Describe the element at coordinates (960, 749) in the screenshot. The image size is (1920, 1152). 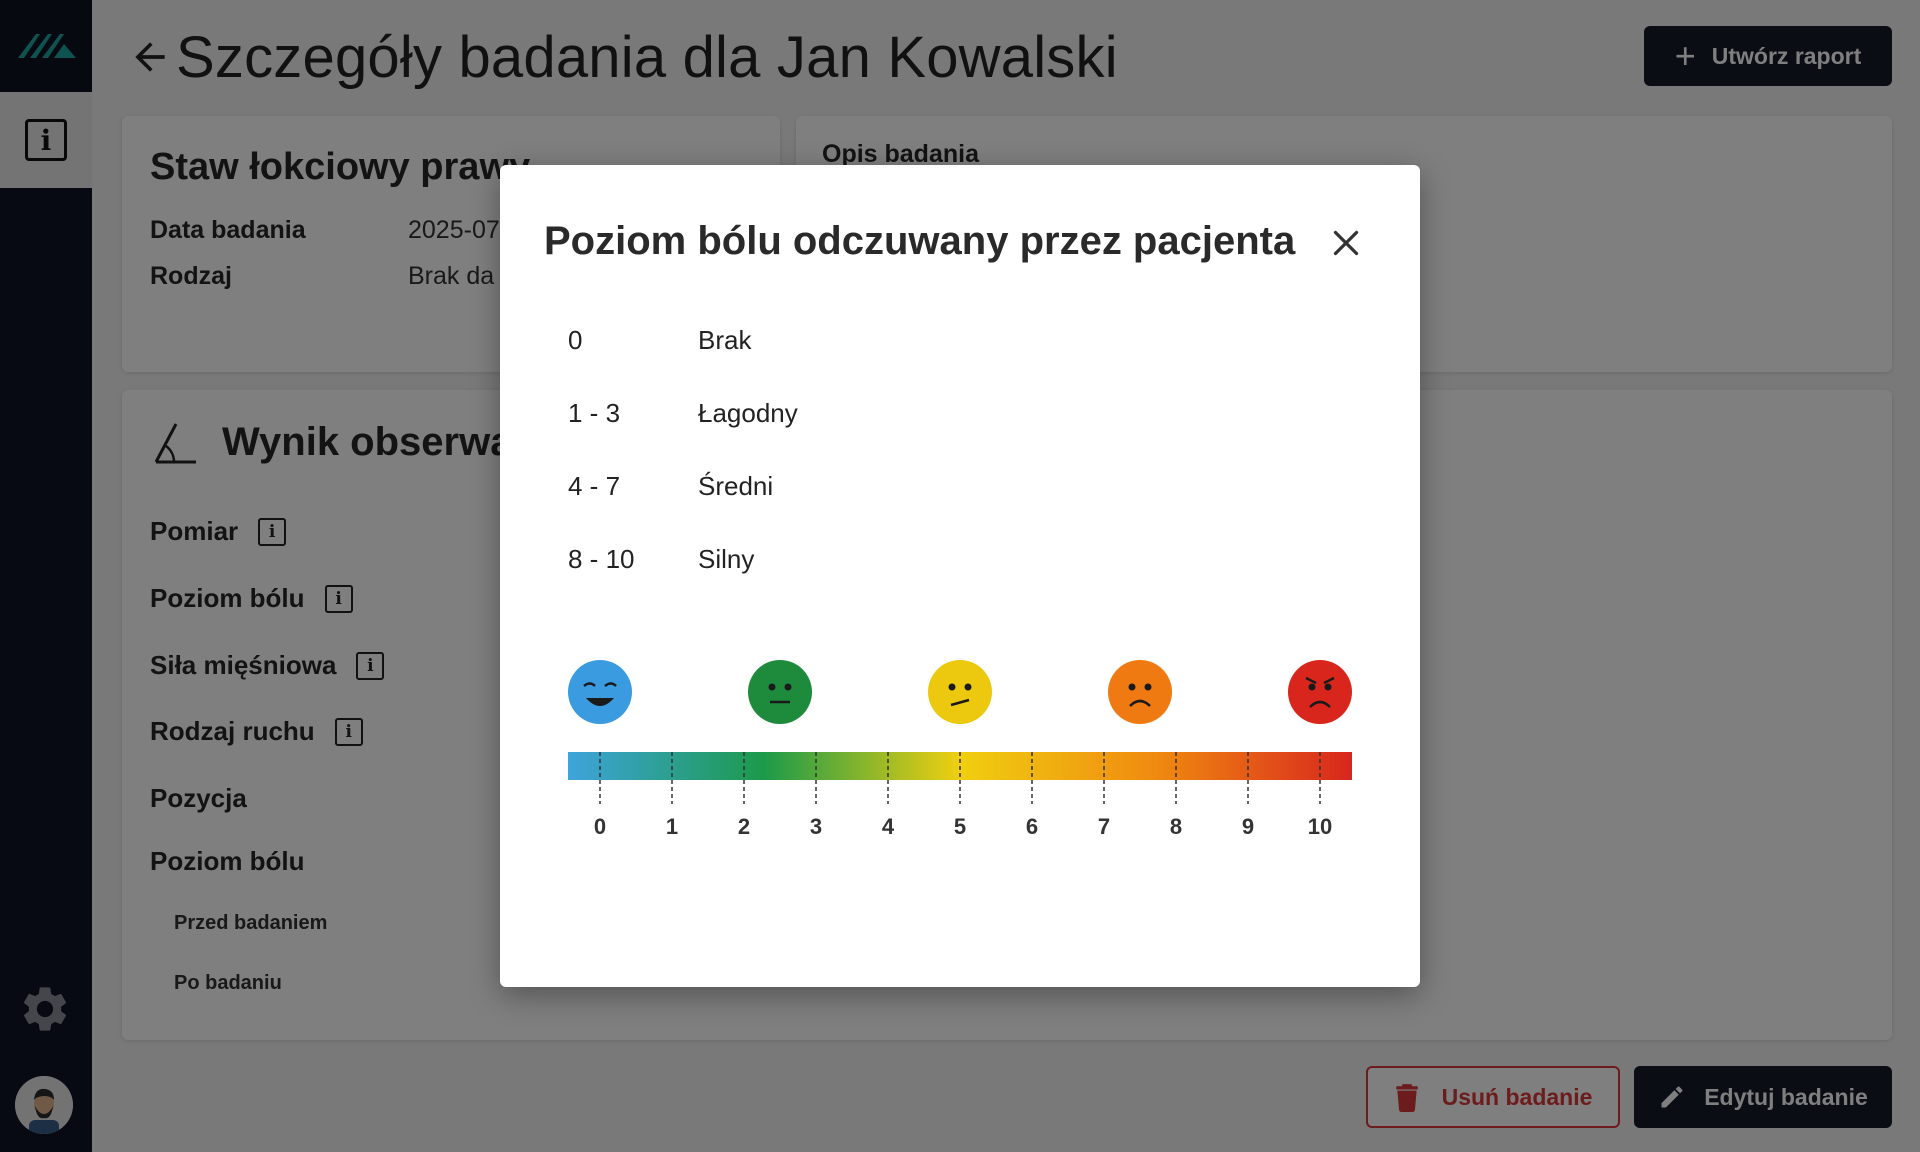
I see `pain-scale-graphic: 0 1 2 3 4 5 6 7 8 9 10` at that location.